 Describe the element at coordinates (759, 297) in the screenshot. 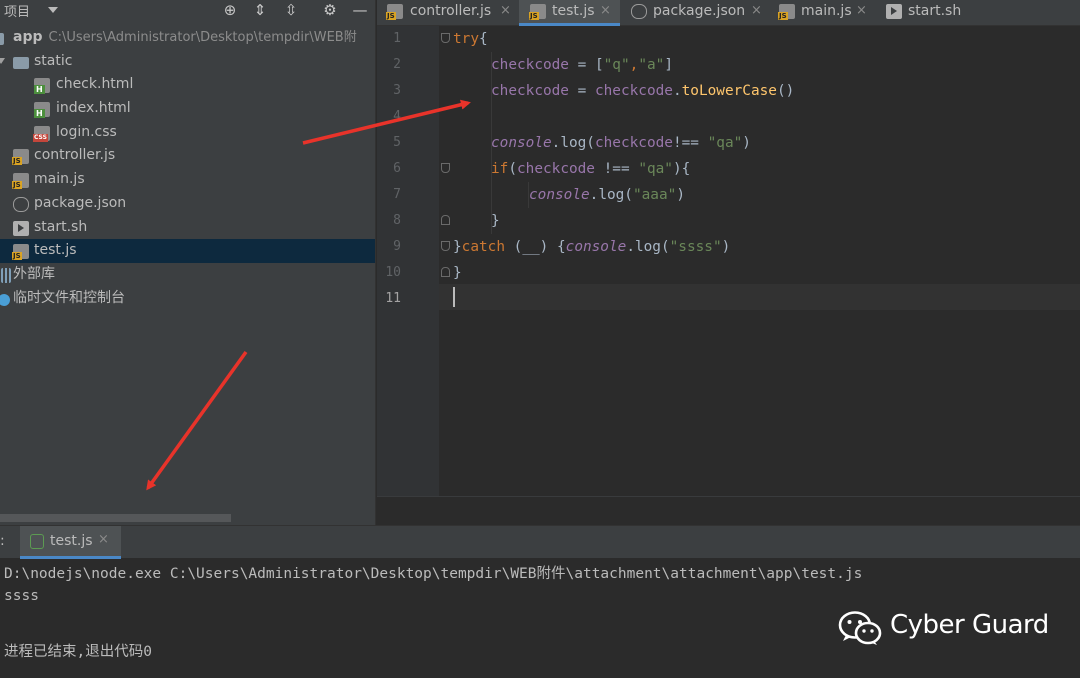

I see `current-line-highlight` at that location.